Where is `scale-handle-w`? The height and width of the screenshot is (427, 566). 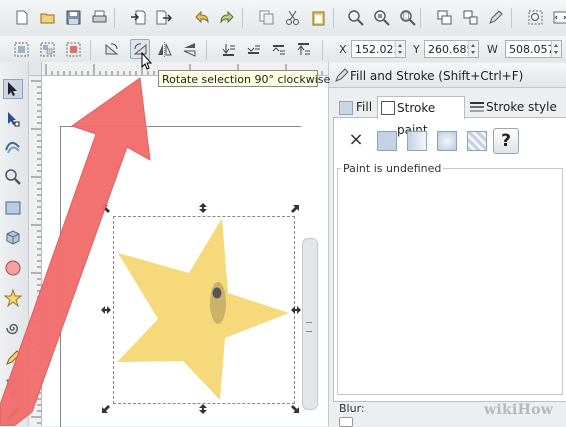
scale-handle-w is located at coordinates (106, 310).